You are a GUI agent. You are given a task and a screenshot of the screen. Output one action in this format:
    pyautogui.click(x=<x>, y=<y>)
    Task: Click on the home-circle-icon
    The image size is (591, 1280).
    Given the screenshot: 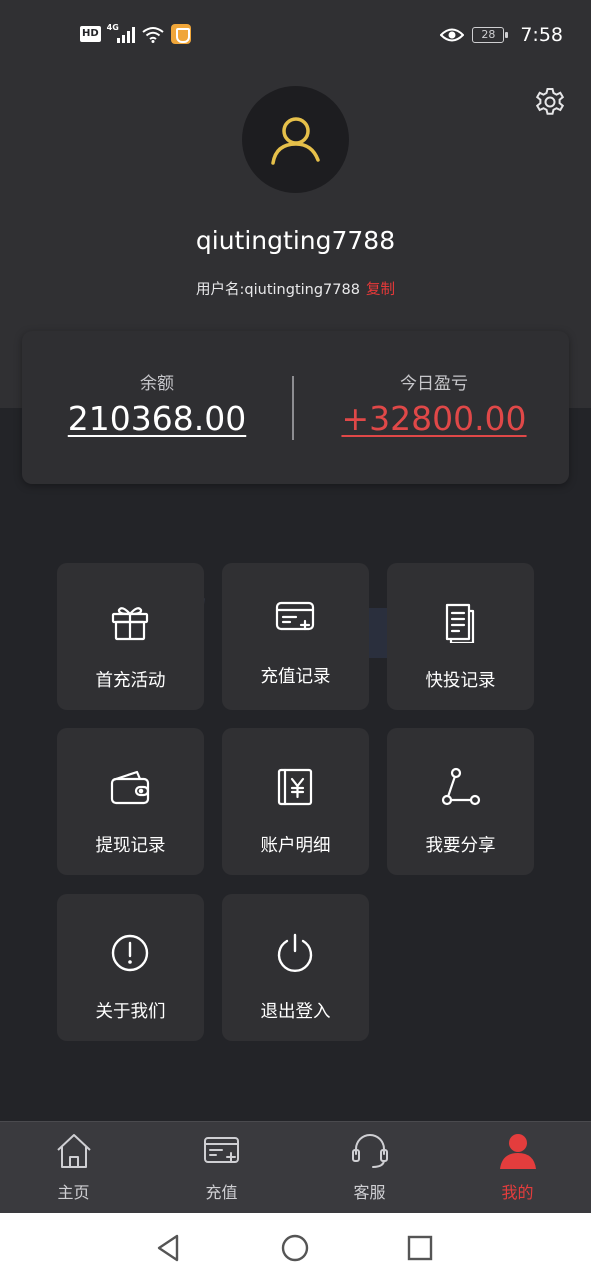 What is the action you would take?
    pyautogui.click(x=295, y=1248)
    